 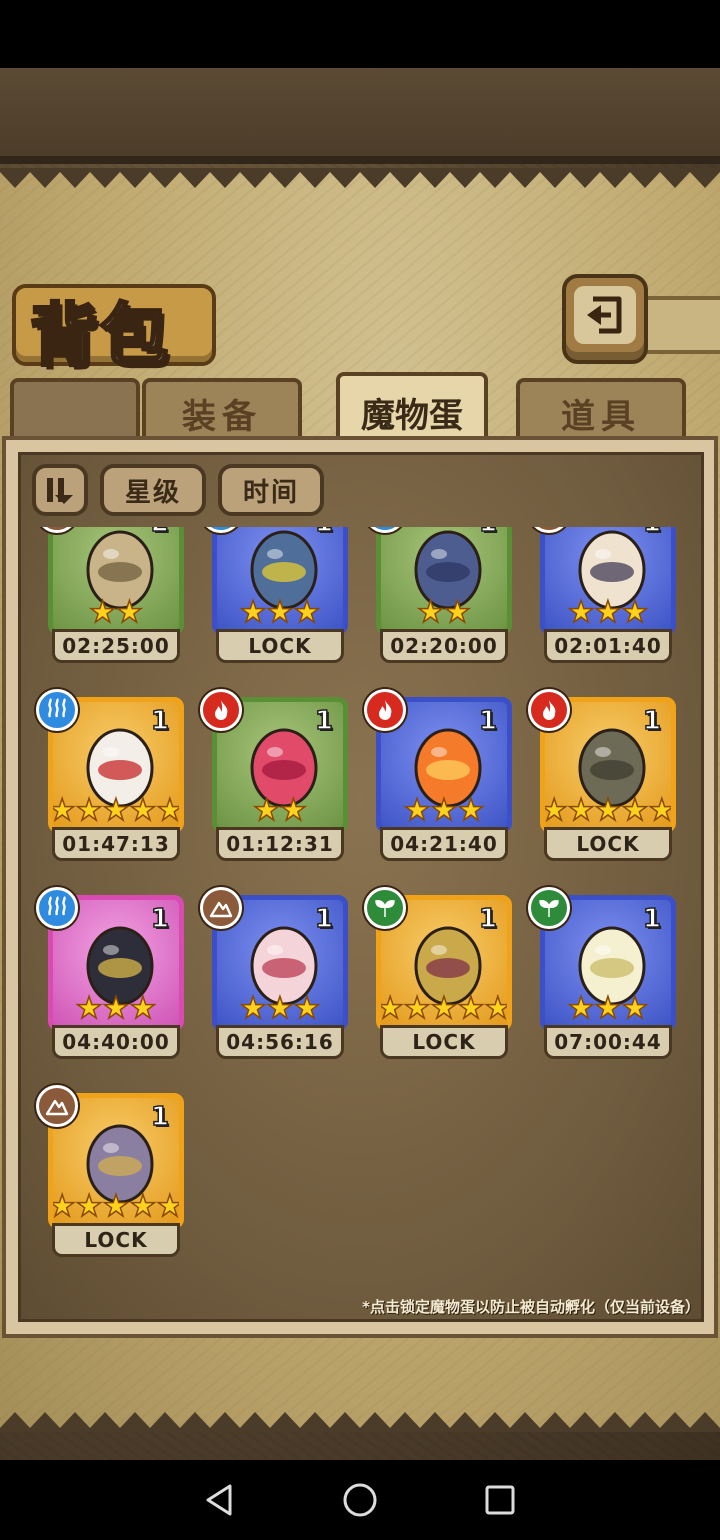 I want to click on hatch-timer: 04:40:00, so click(x=116, y=1042).